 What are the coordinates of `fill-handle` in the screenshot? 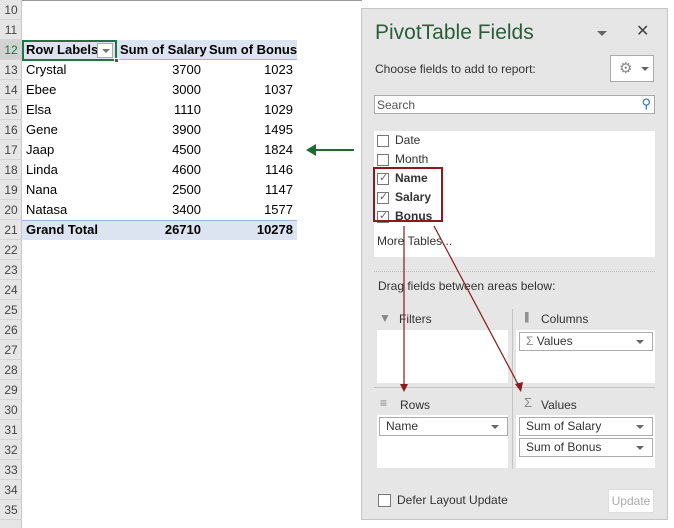 It's located at (116, 60).